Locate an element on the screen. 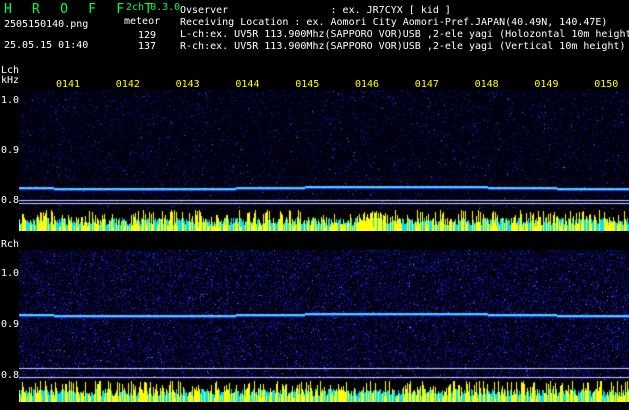 The image size is (629, 410). meteor-count-rch: 137 is located at coordinates (146, 46).